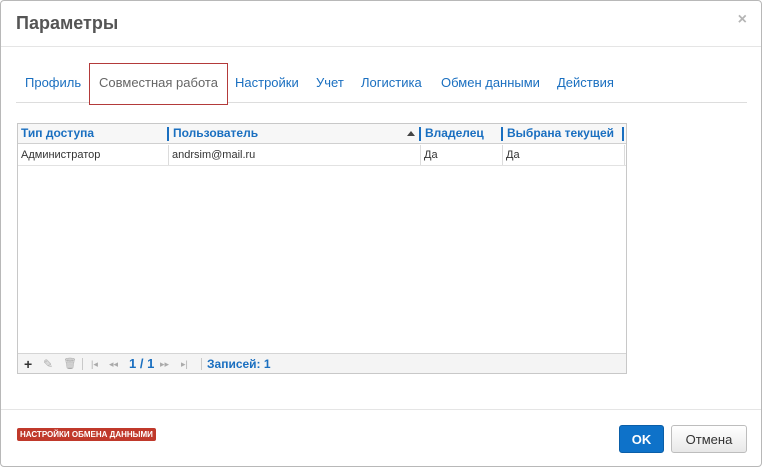  What do you see at coordinates (454, 133) in the screenshot?
I see `column-header-owner: Владелец` at bounding box center [454, 133].